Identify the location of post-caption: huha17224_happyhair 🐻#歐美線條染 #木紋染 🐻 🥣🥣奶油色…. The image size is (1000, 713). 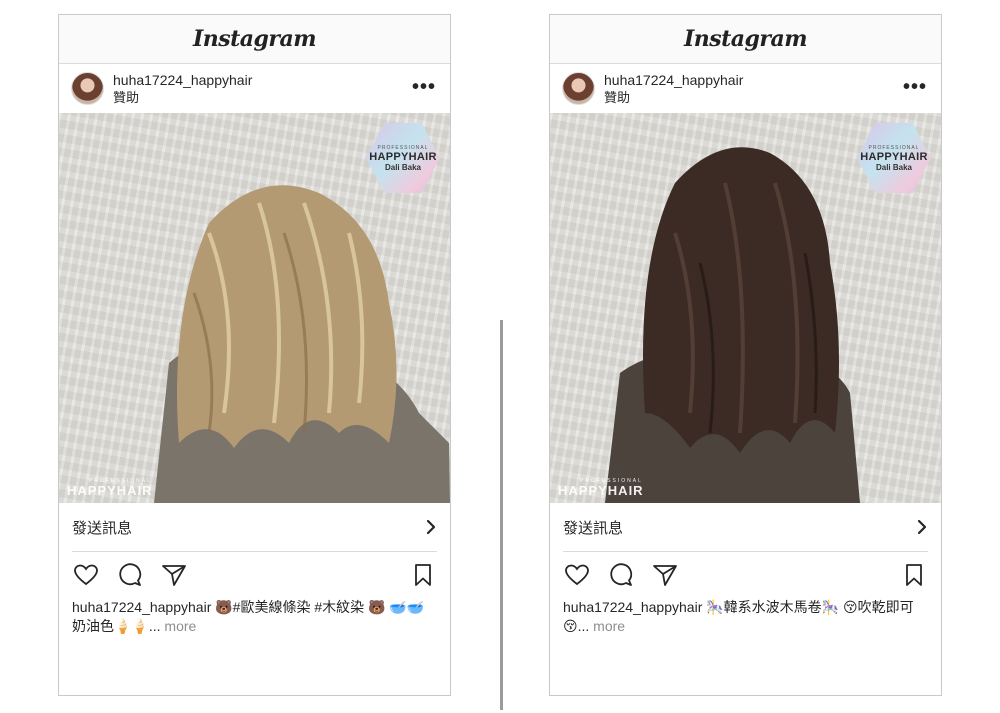
(254, 617).